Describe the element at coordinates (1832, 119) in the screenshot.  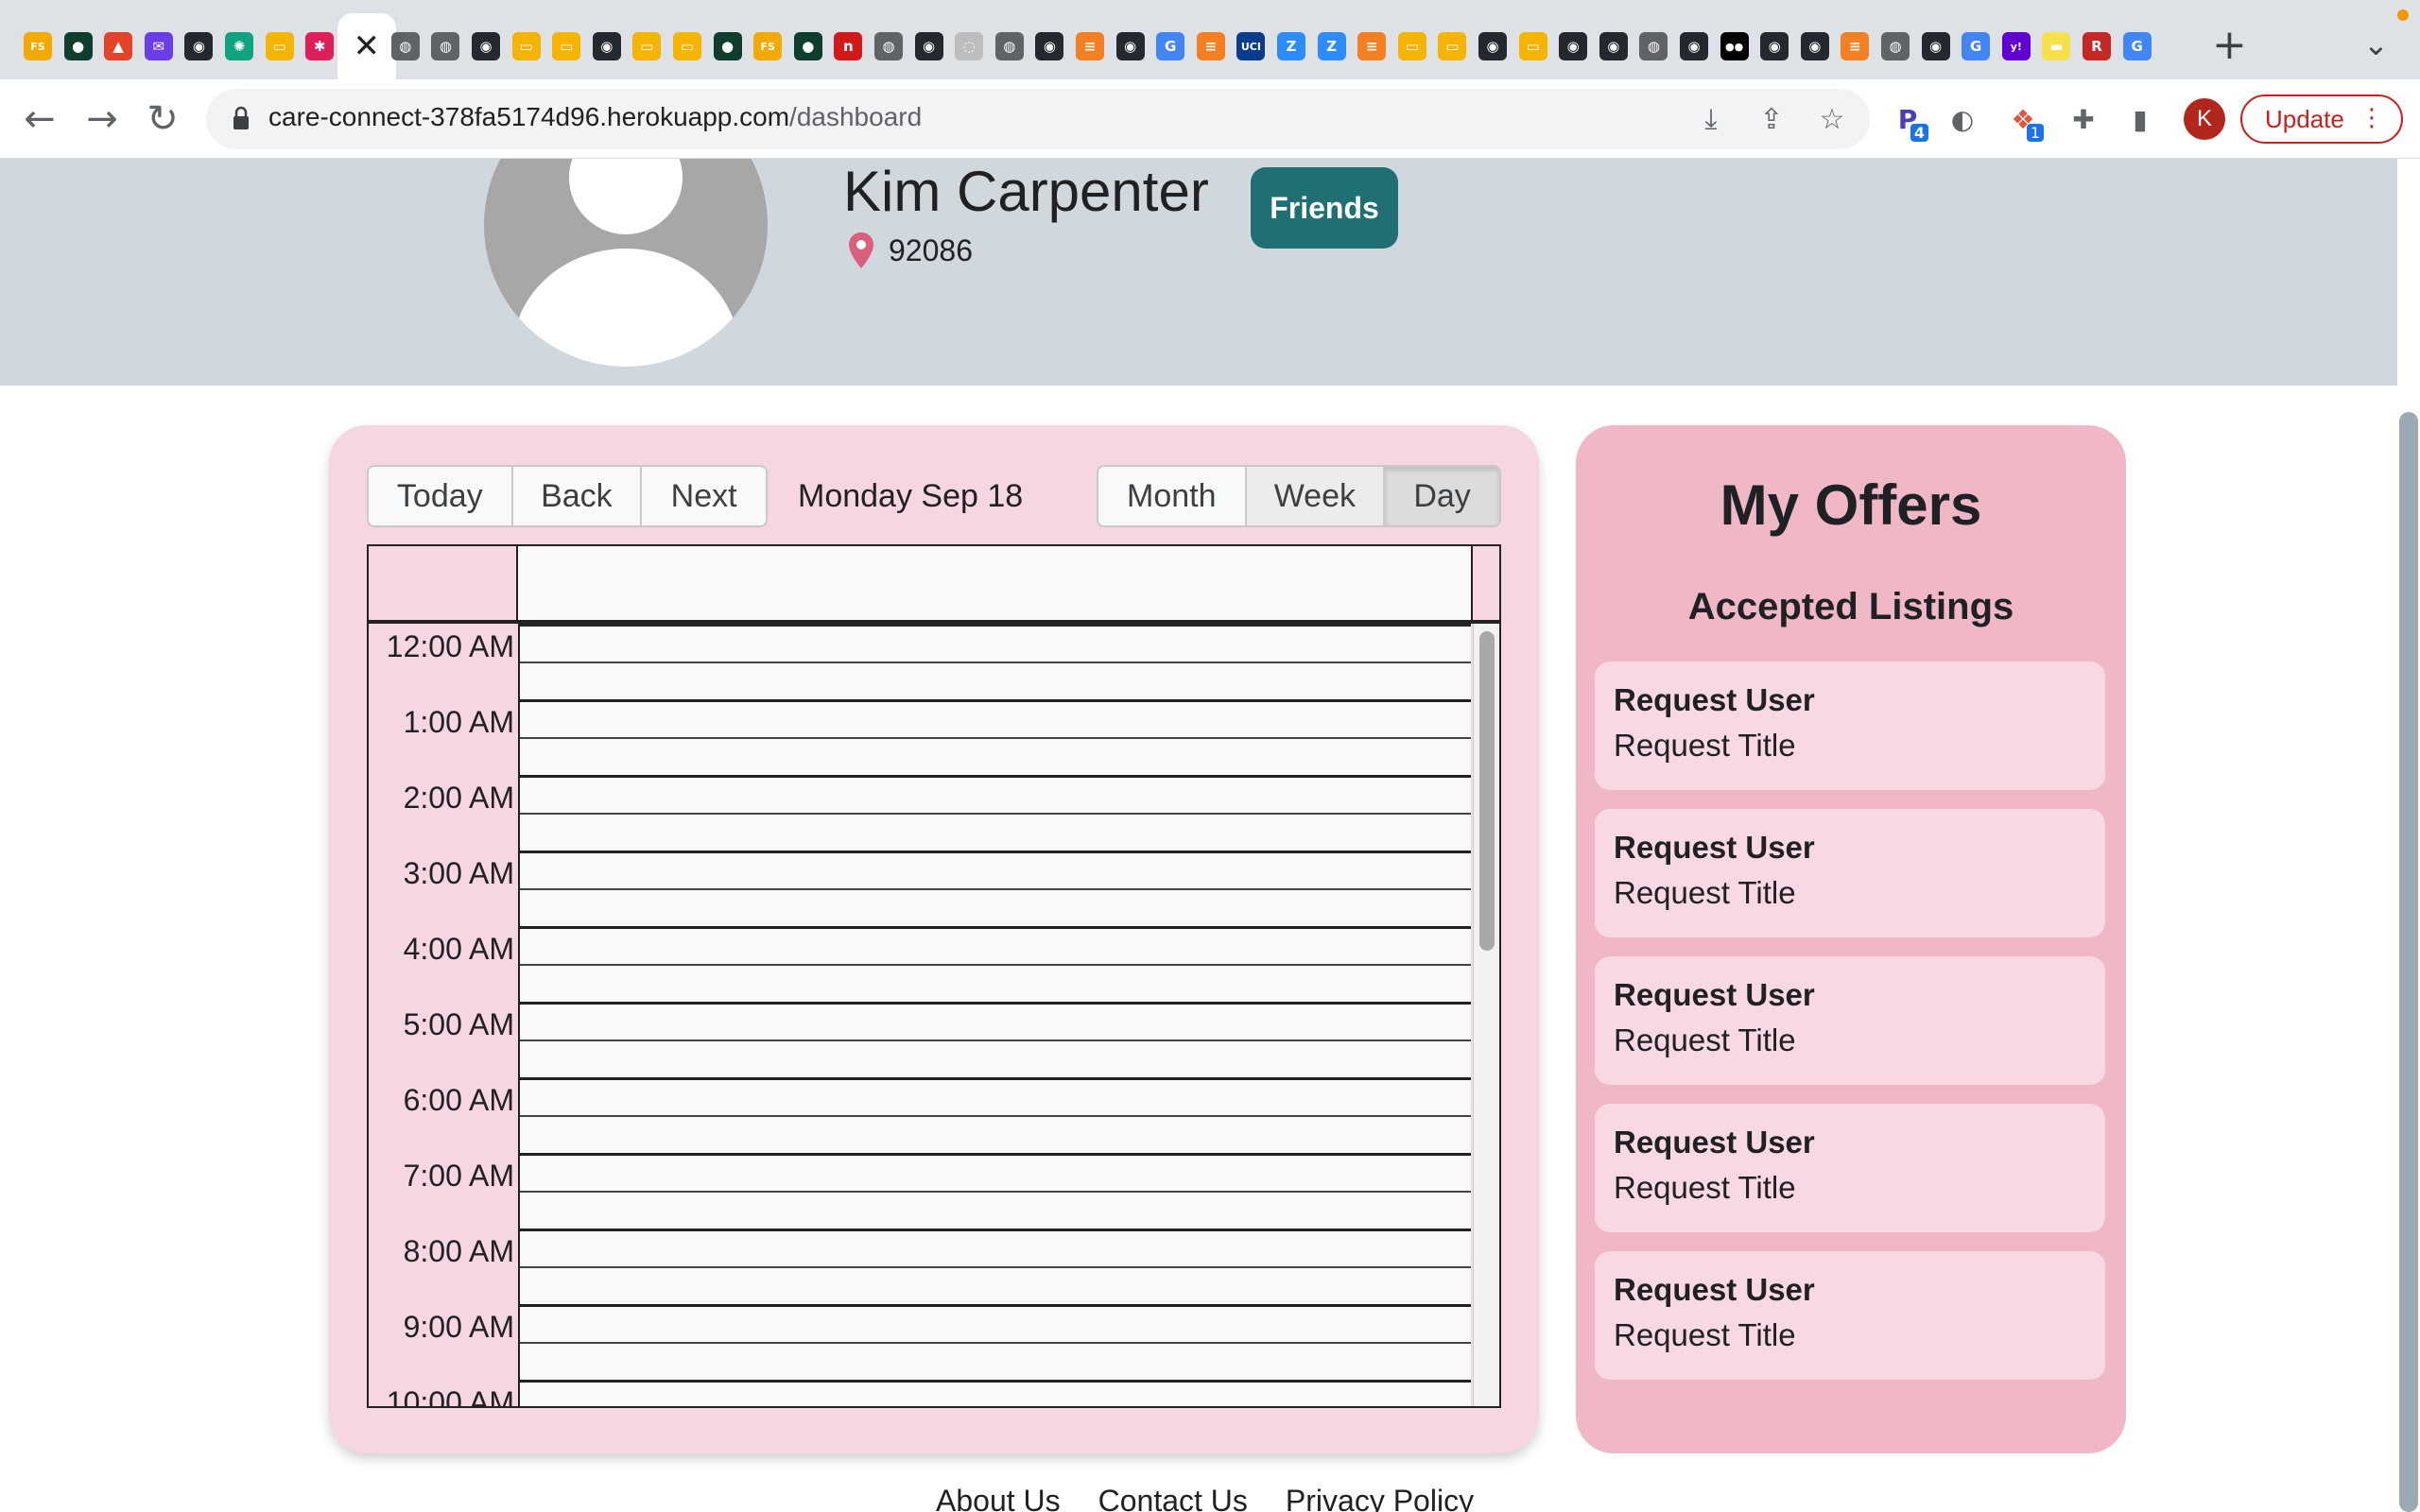
I see `bookmark-star-icon: ☆` at that location.